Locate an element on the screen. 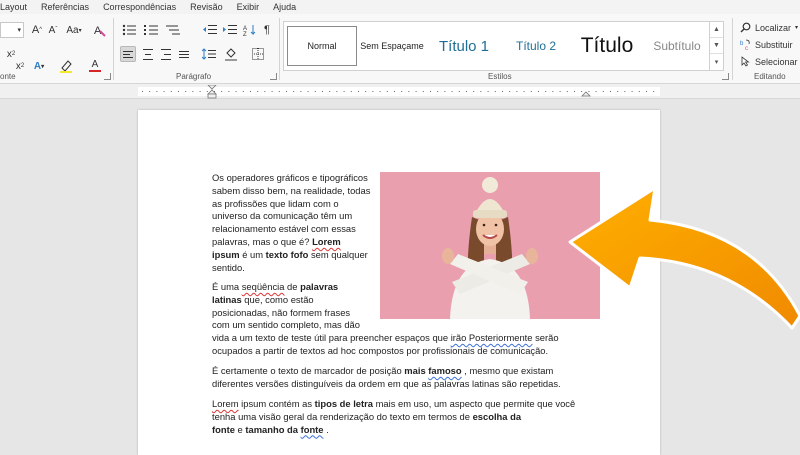 This screenshot has width=800, height=455. shrink-font-button: Aˇ is located at coordinates (53, 30).